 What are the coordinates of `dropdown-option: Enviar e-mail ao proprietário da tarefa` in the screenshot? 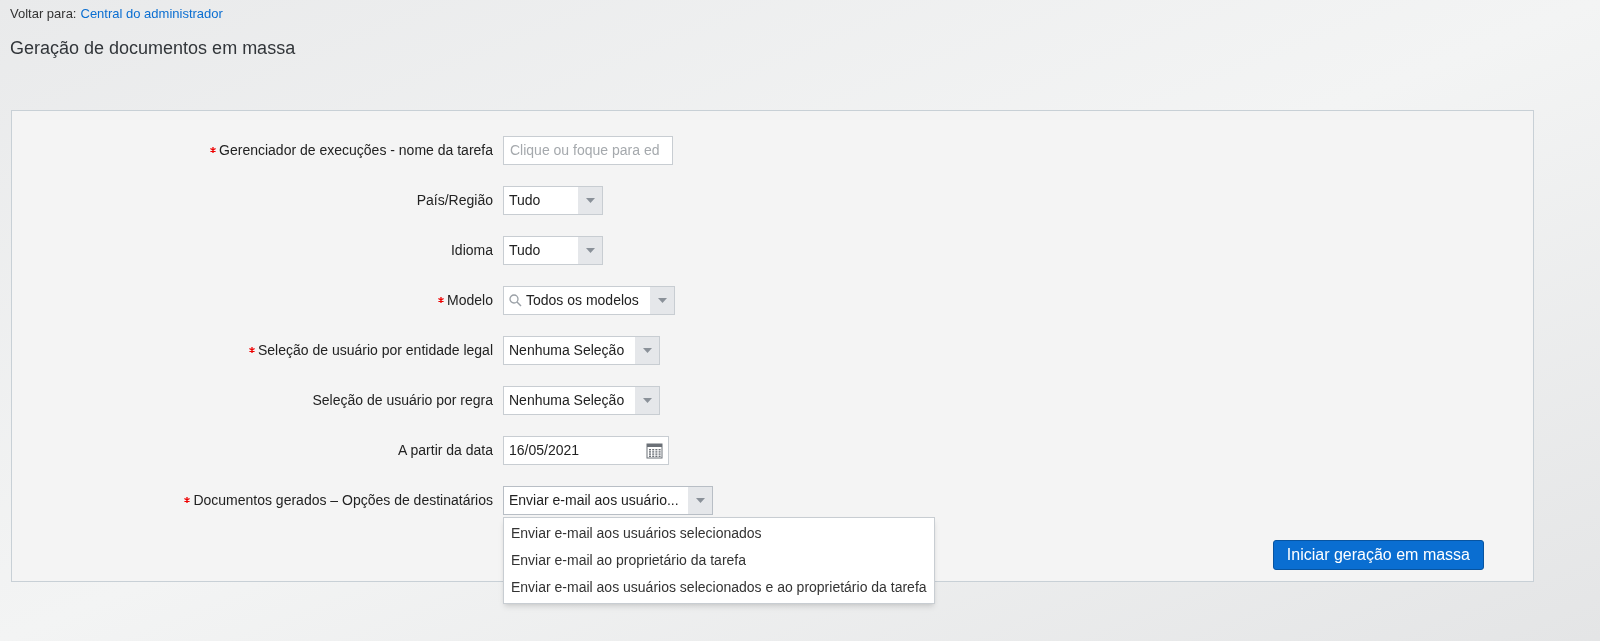 It's located at (719, 560).